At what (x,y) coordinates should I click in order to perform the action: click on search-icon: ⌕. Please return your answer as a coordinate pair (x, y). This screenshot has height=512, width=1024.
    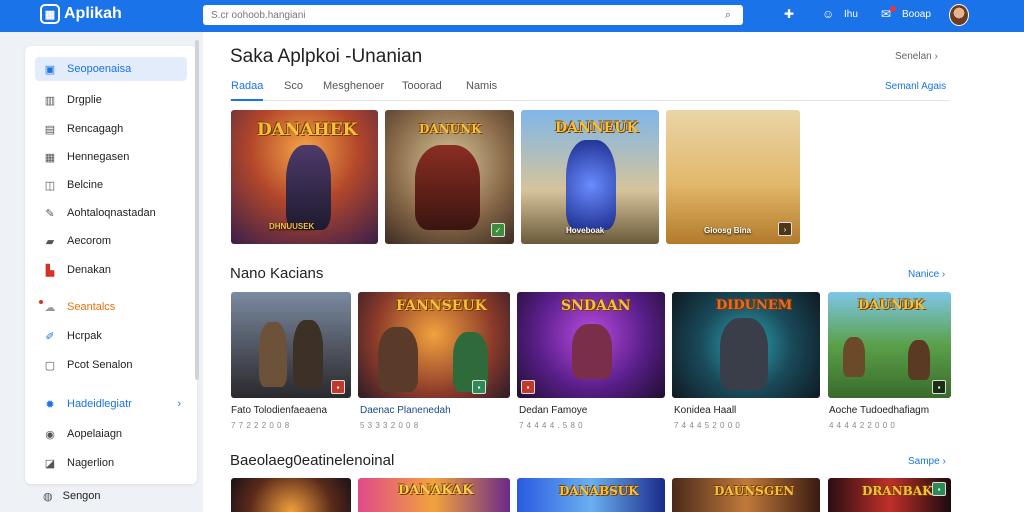
    Looking at the image, I should click on (728, 15).